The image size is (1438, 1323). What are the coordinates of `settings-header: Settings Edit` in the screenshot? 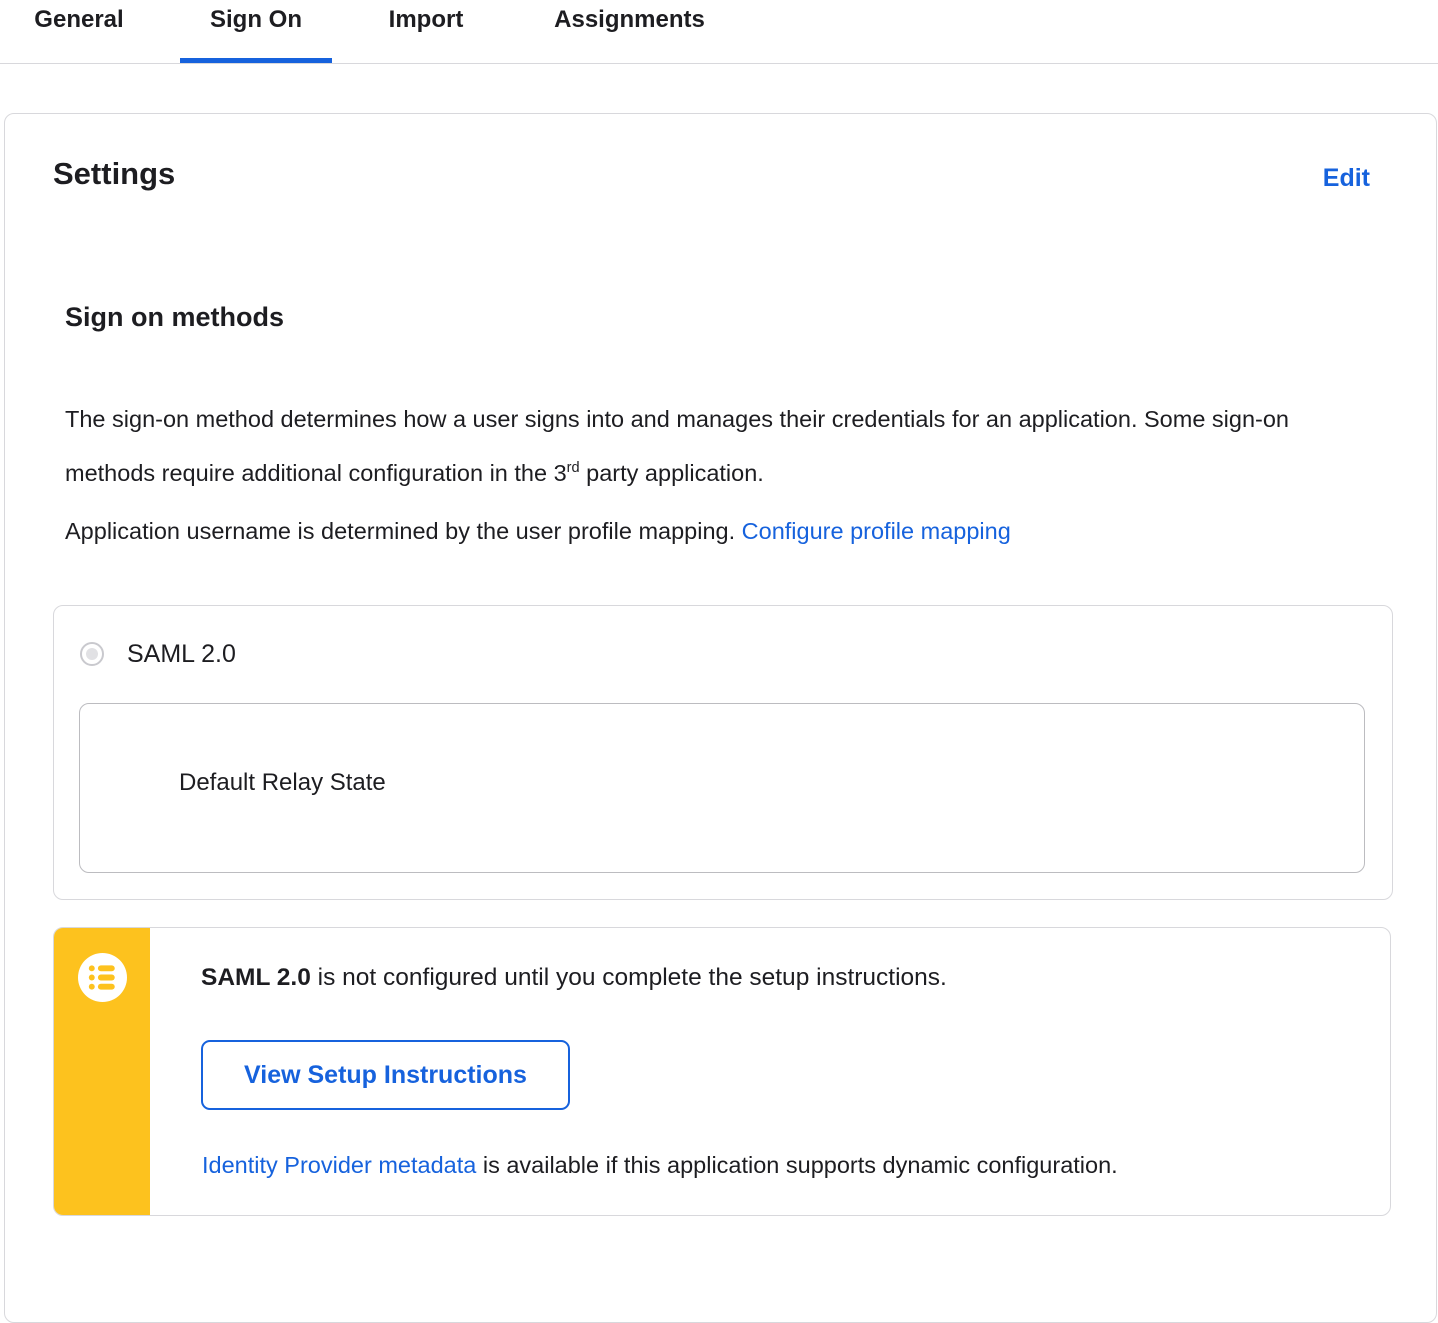 It's located at (711, 174).